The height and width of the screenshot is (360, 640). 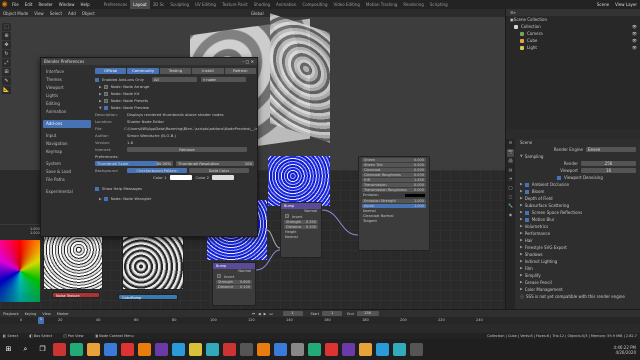 I want to click on tab-official: Official, so click(x=111, y=71).